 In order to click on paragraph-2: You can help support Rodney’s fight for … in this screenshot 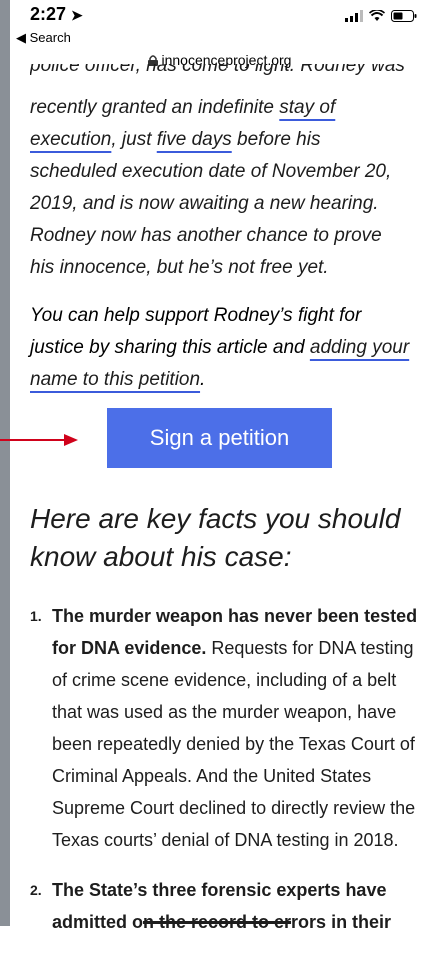, I will do `click(220, 348)`.